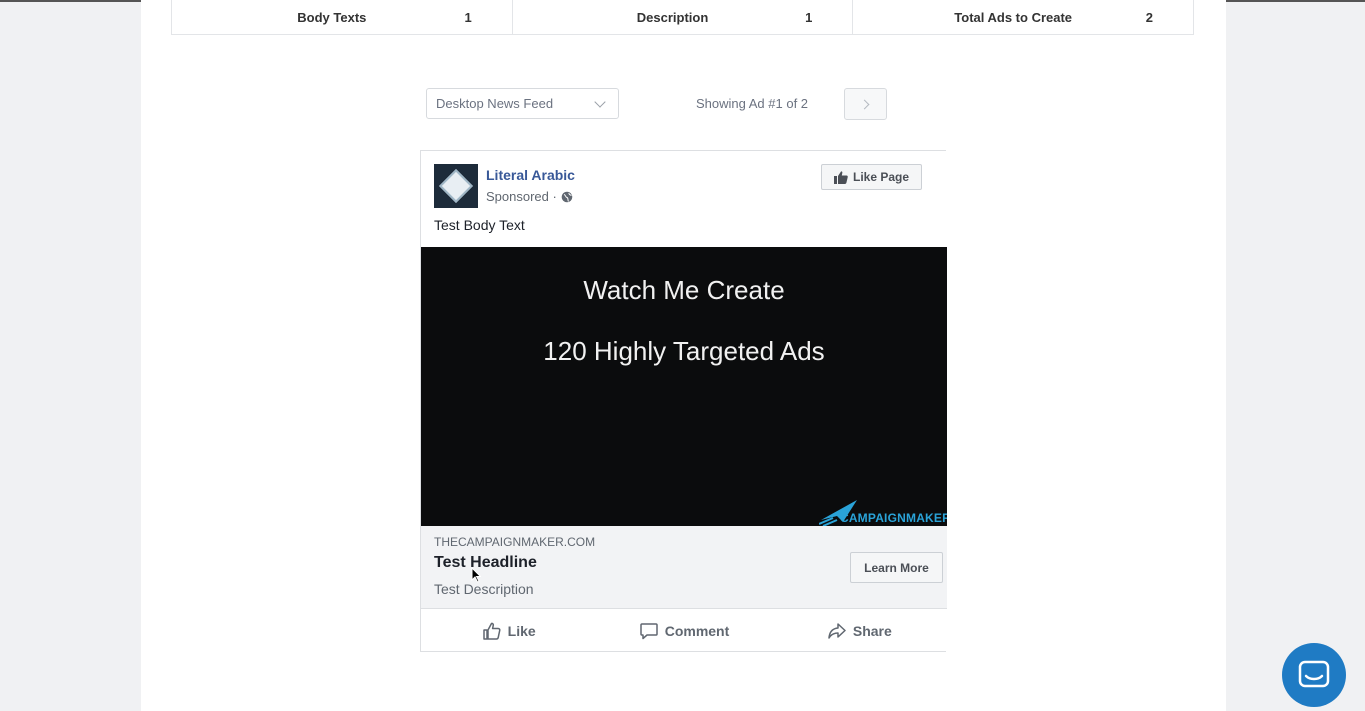 This screenshot has height=711, width=1365. Describe the element at coordinates (1149, 17) in the screenshot. I see `stat-value: 2` at that location.